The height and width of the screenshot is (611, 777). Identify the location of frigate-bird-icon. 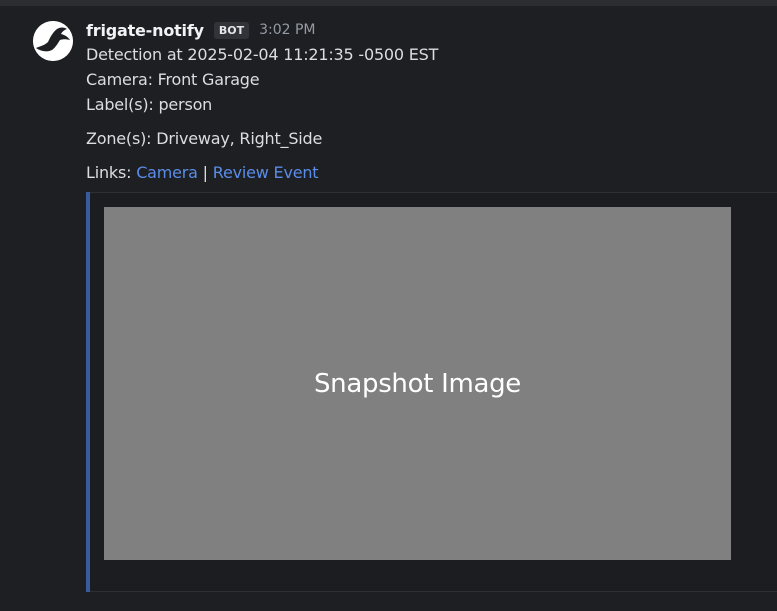
(53, 41).